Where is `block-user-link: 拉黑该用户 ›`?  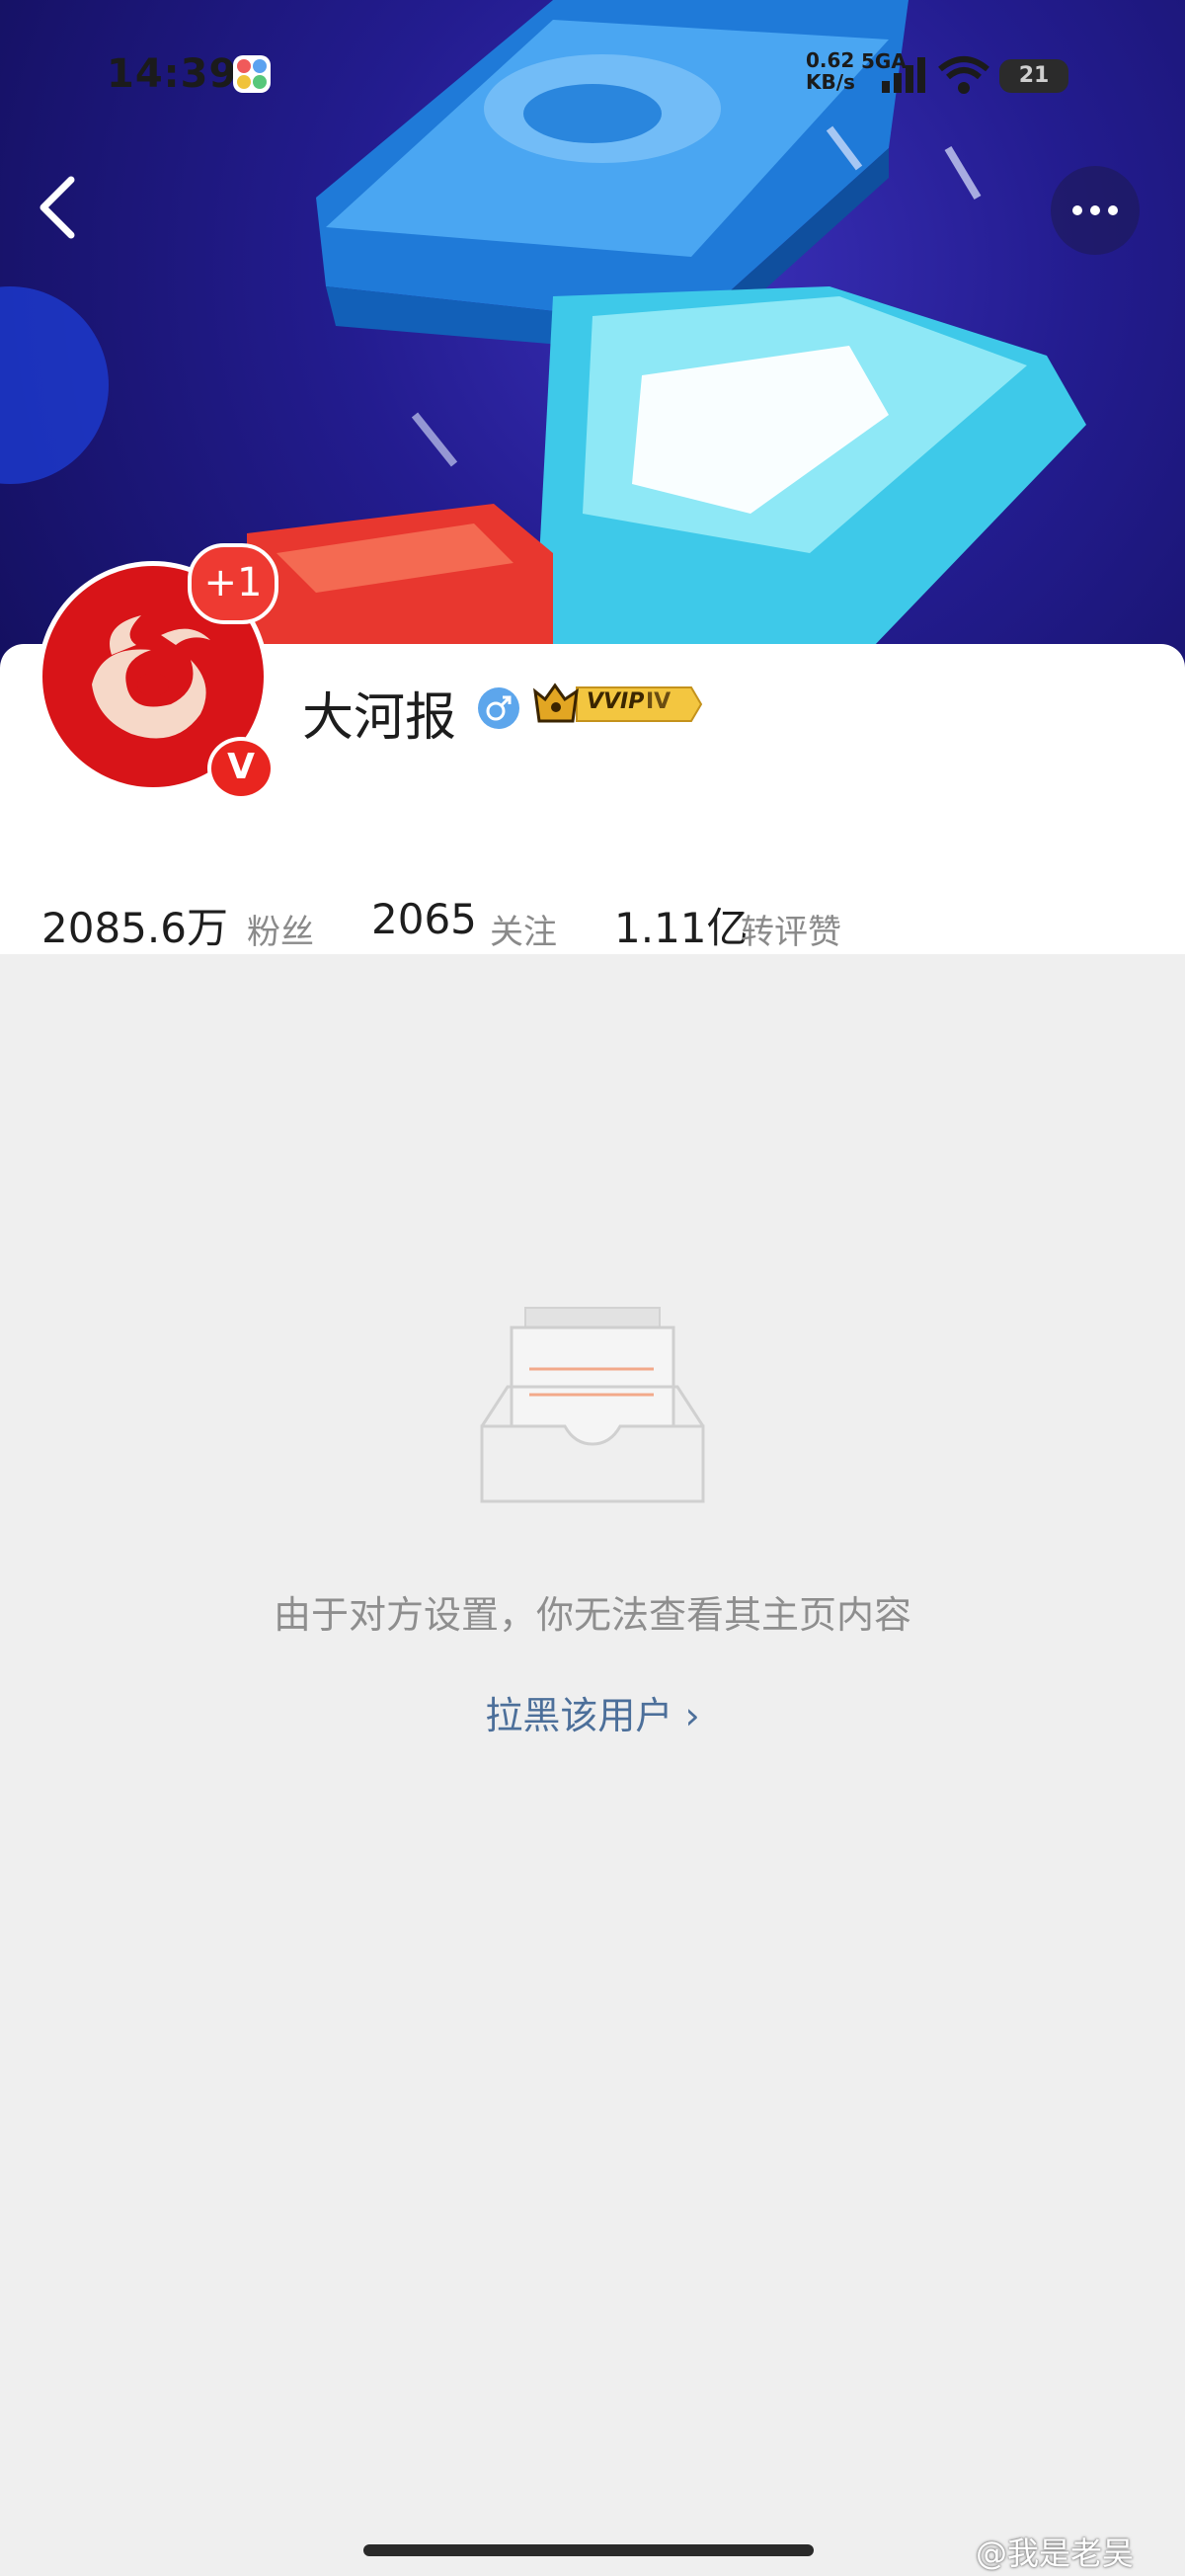 block-user-link: 拉黑该用户 › is located at coordinates (592, 1712).